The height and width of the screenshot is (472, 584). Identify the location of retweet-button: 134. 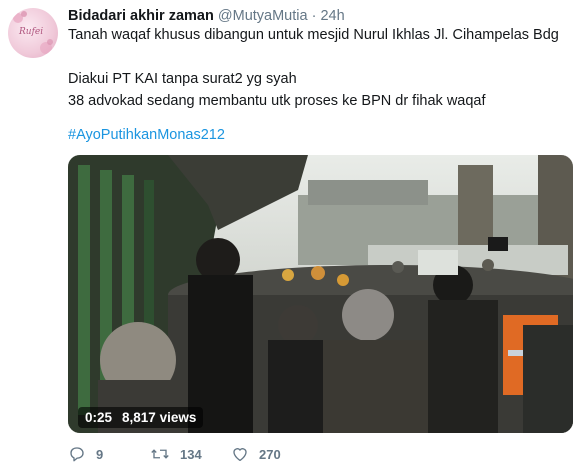
(176, 454).